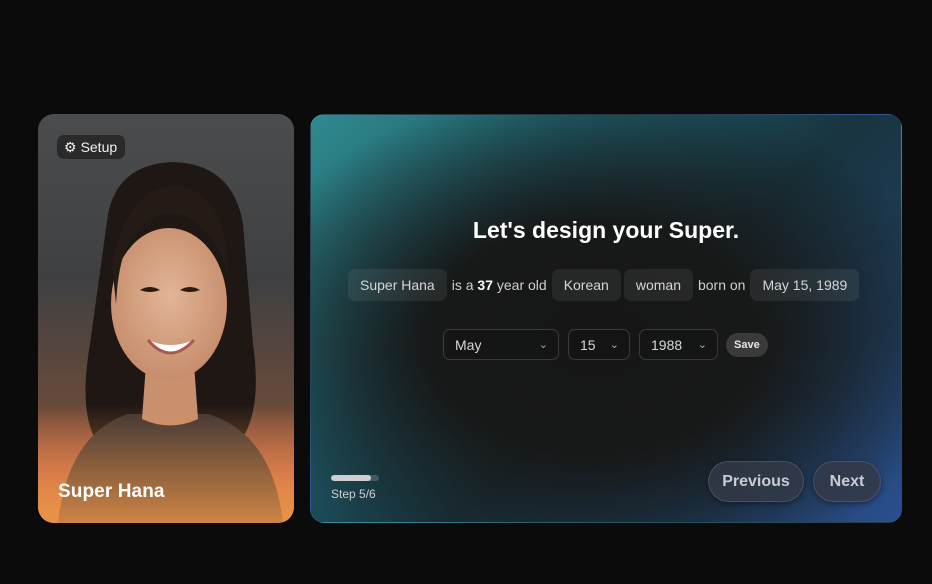 The image size is (932, 584). Describe the element at coordinates (658, 285) in the screenshot. I see `gender-pill: woman` at that location.